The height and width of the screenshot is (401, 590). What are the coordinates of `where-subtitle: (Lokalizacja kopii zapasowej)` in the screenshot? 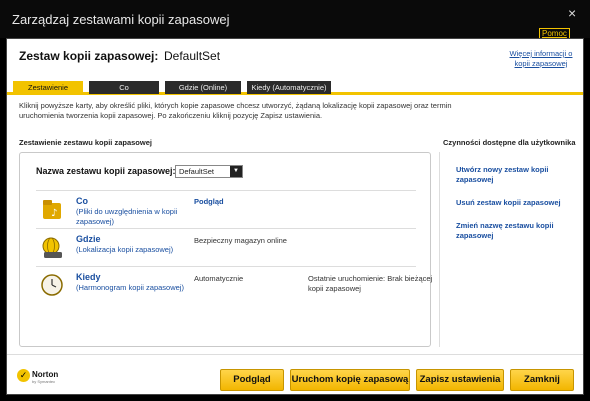 It's located at (125, 249).